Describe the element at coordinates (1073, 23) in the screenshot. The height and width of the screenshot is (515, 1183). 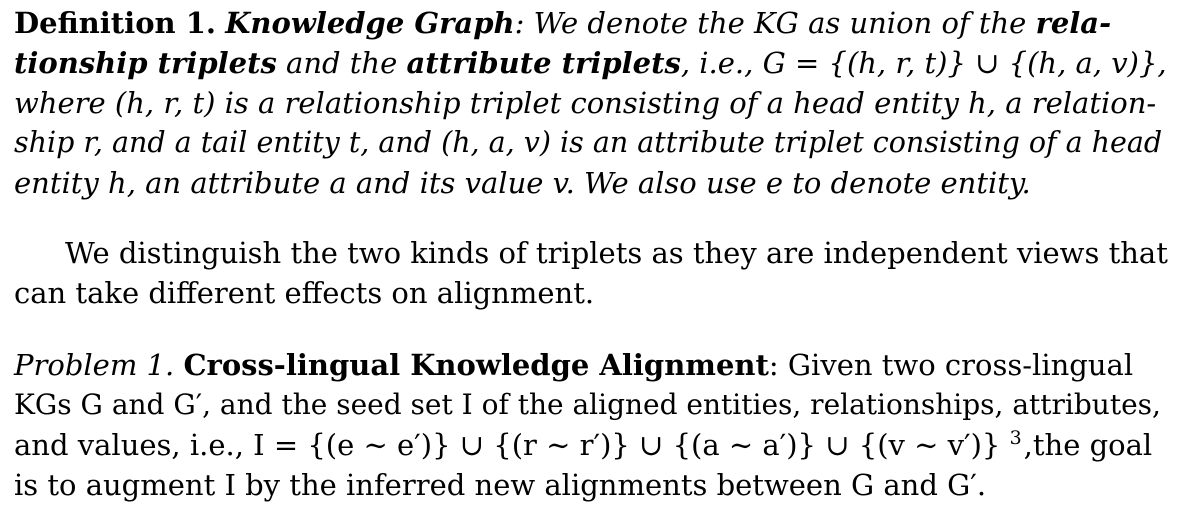
I see `definition-bold-term: rela-` at that location.